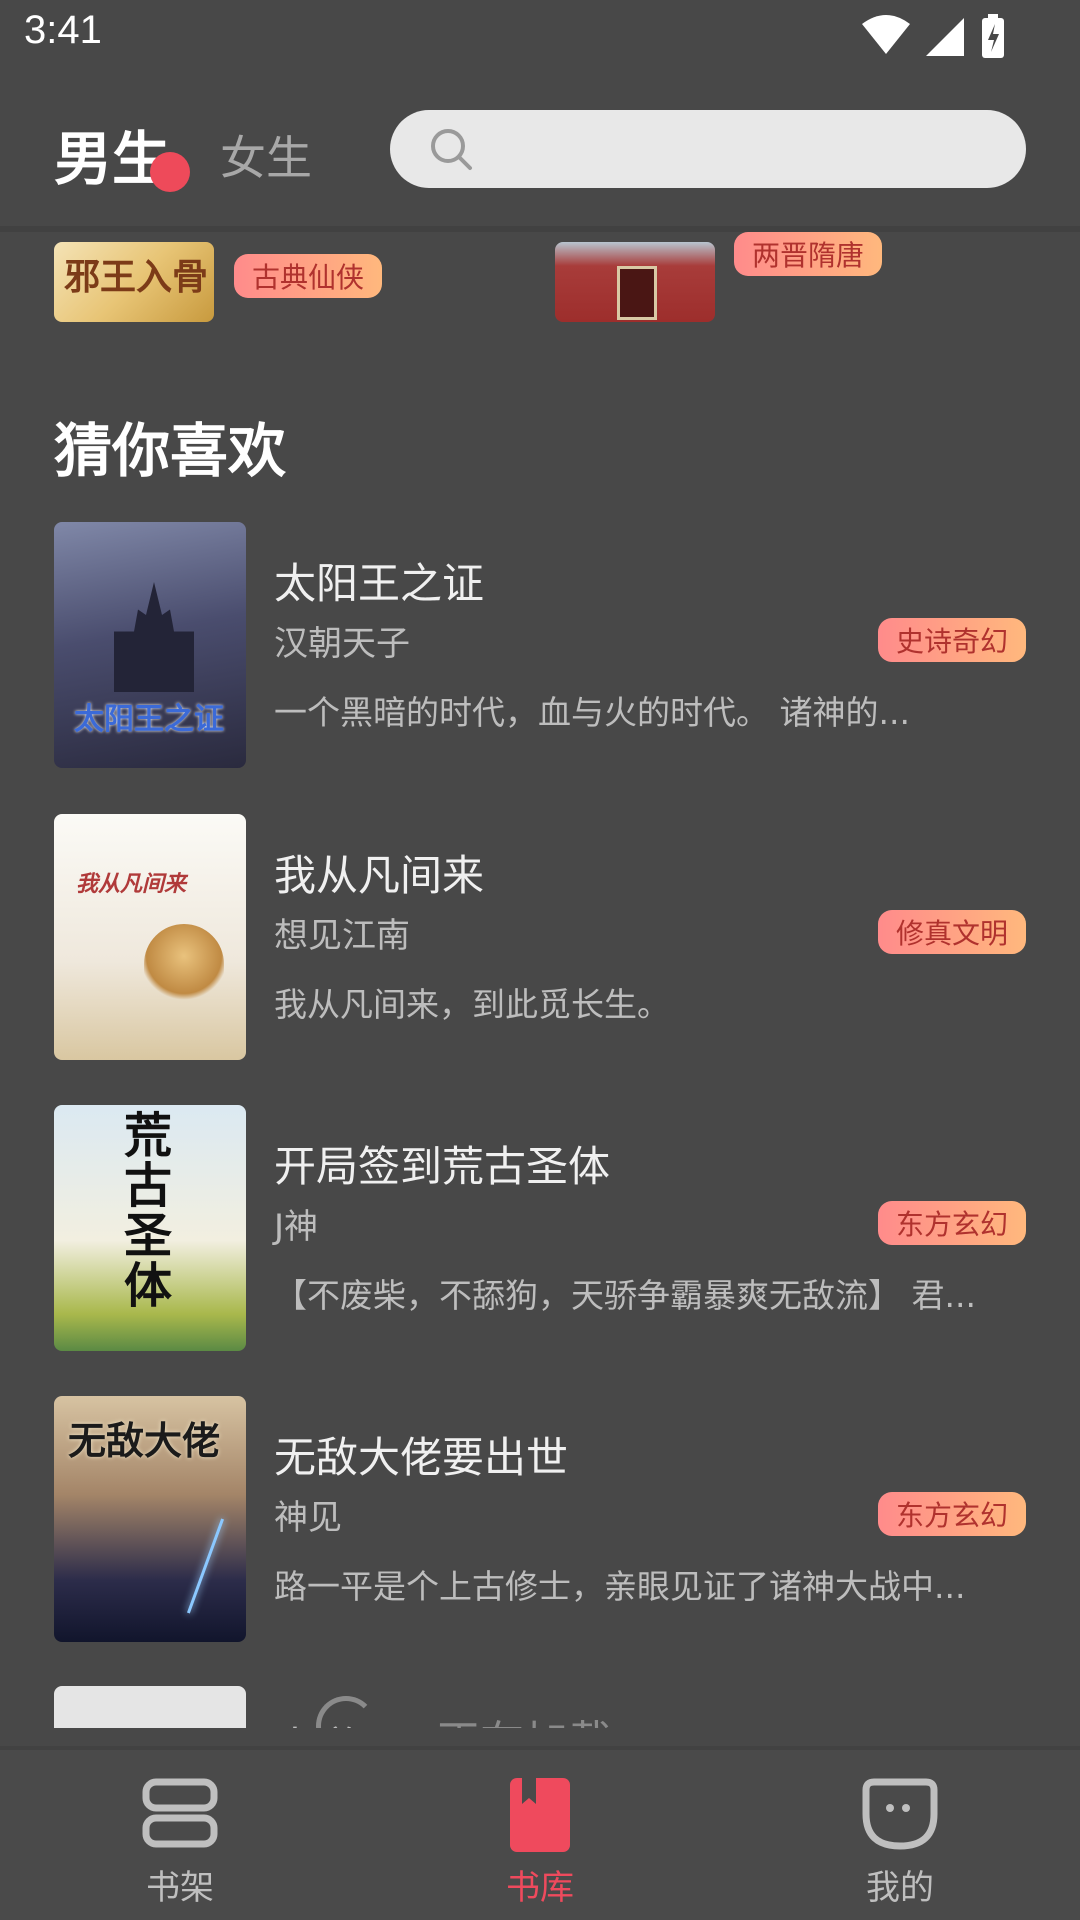 The width and height of the screenshot is (1080, 1920). Describe the element at coordinates (148, 1211) in the screenshot. I see `cover-title-text: 荒古圣体` at that location.